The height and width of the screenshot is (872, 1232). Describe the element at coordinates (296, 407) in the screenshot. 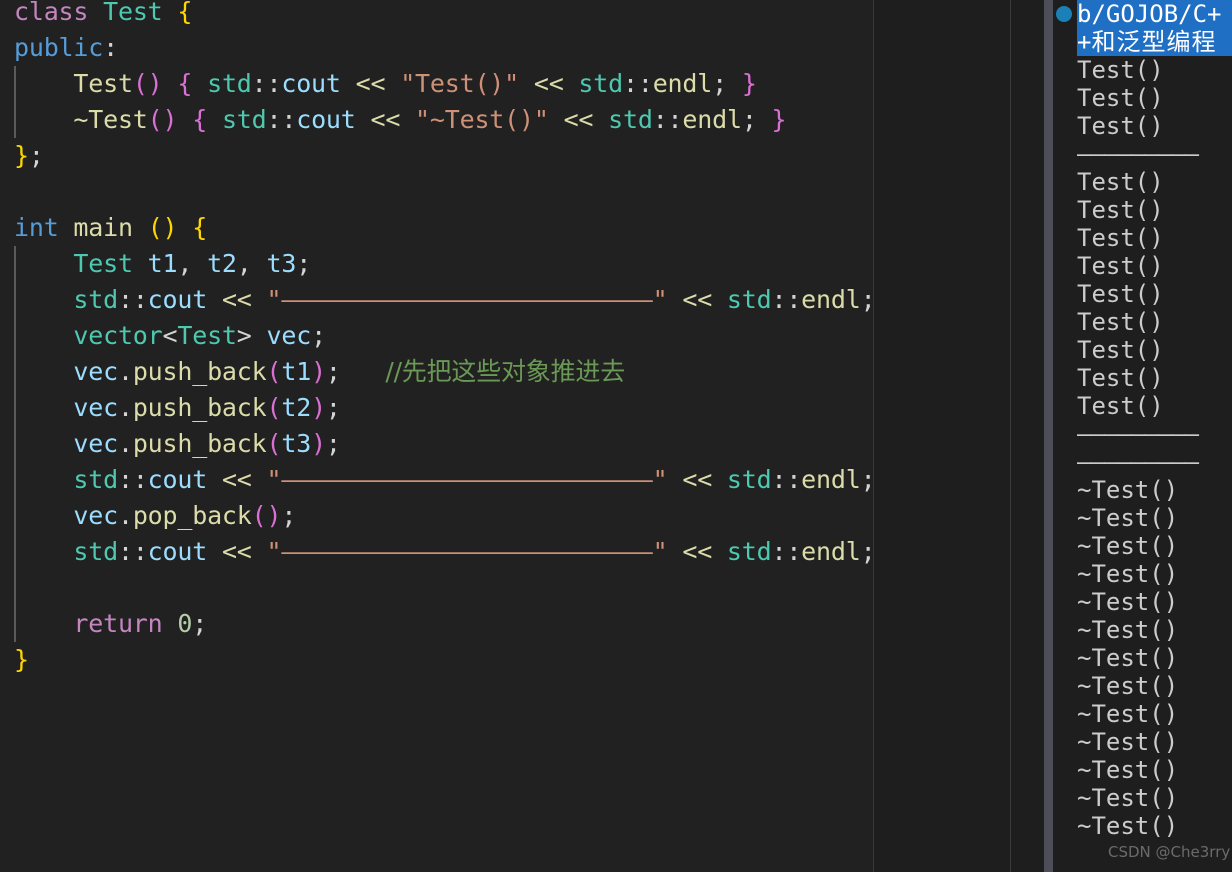

I see `code-token: t2` at that location.